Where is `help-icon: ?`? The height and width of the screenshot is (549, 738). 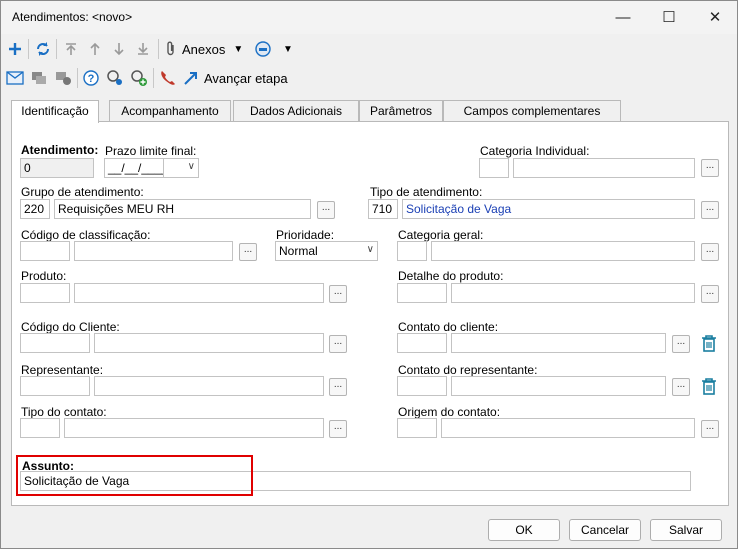
help-icon: ? is located at coordinates (91, 78).